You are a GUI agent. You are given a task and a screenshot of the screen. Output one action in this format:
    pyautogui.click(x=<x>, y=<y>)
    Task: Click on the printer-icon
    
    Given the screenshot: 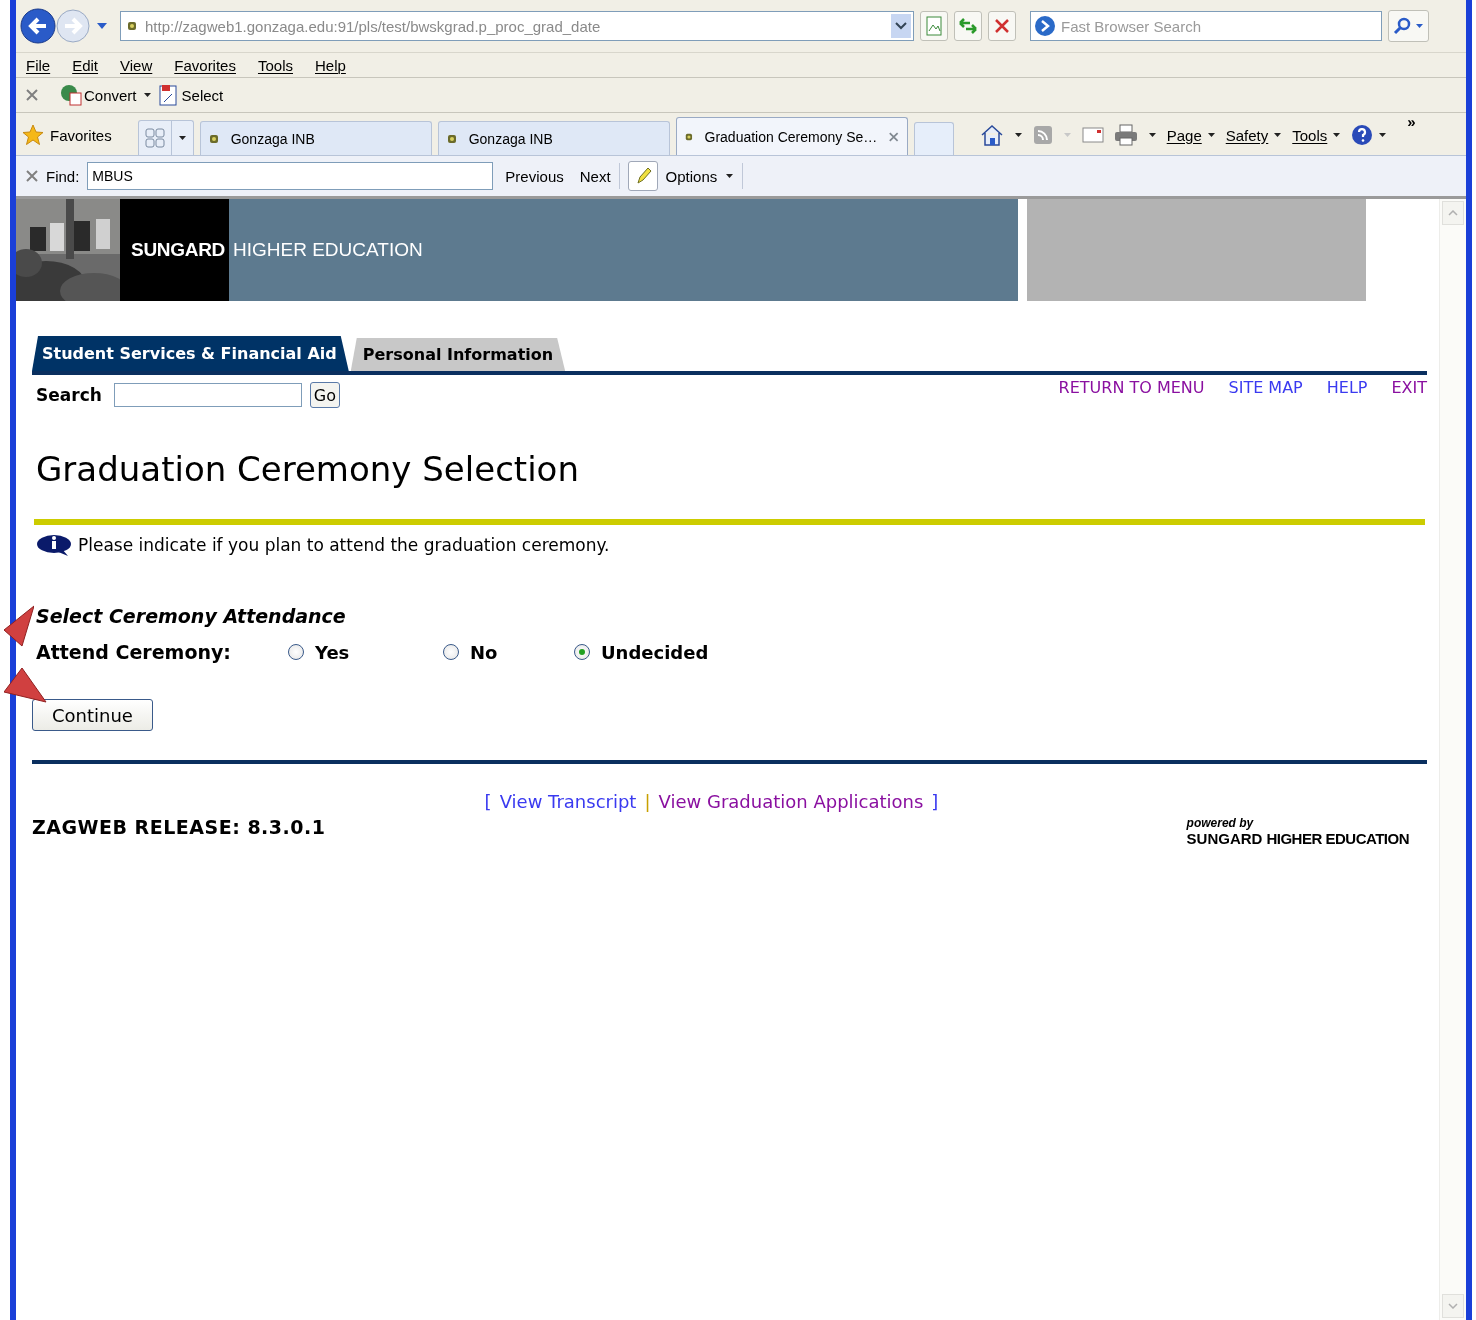 What is the action you would take?
    pyautogui.click(x=1125, y=135)
    